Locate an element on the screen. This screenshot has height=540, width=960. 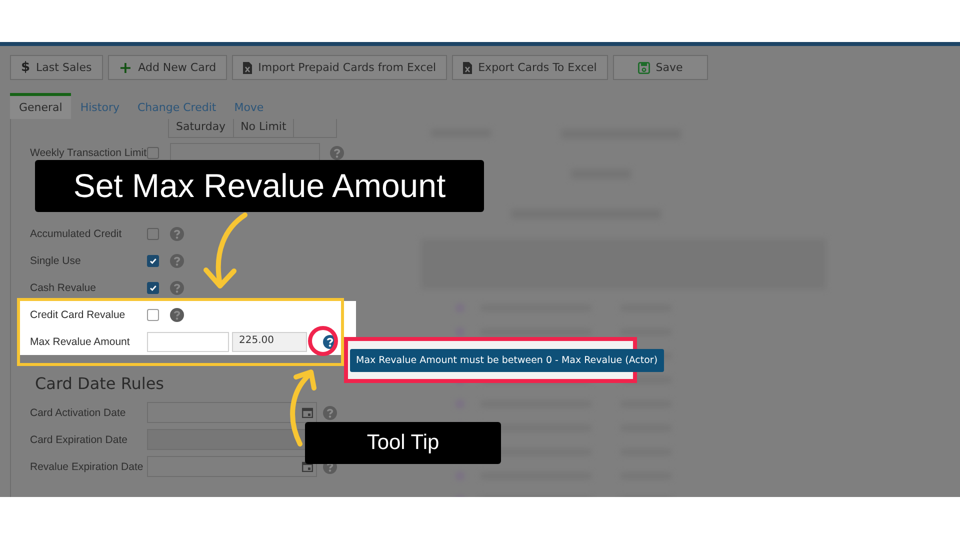
field-label: Revalue Expiration Date is located at coordinates (87, 466).